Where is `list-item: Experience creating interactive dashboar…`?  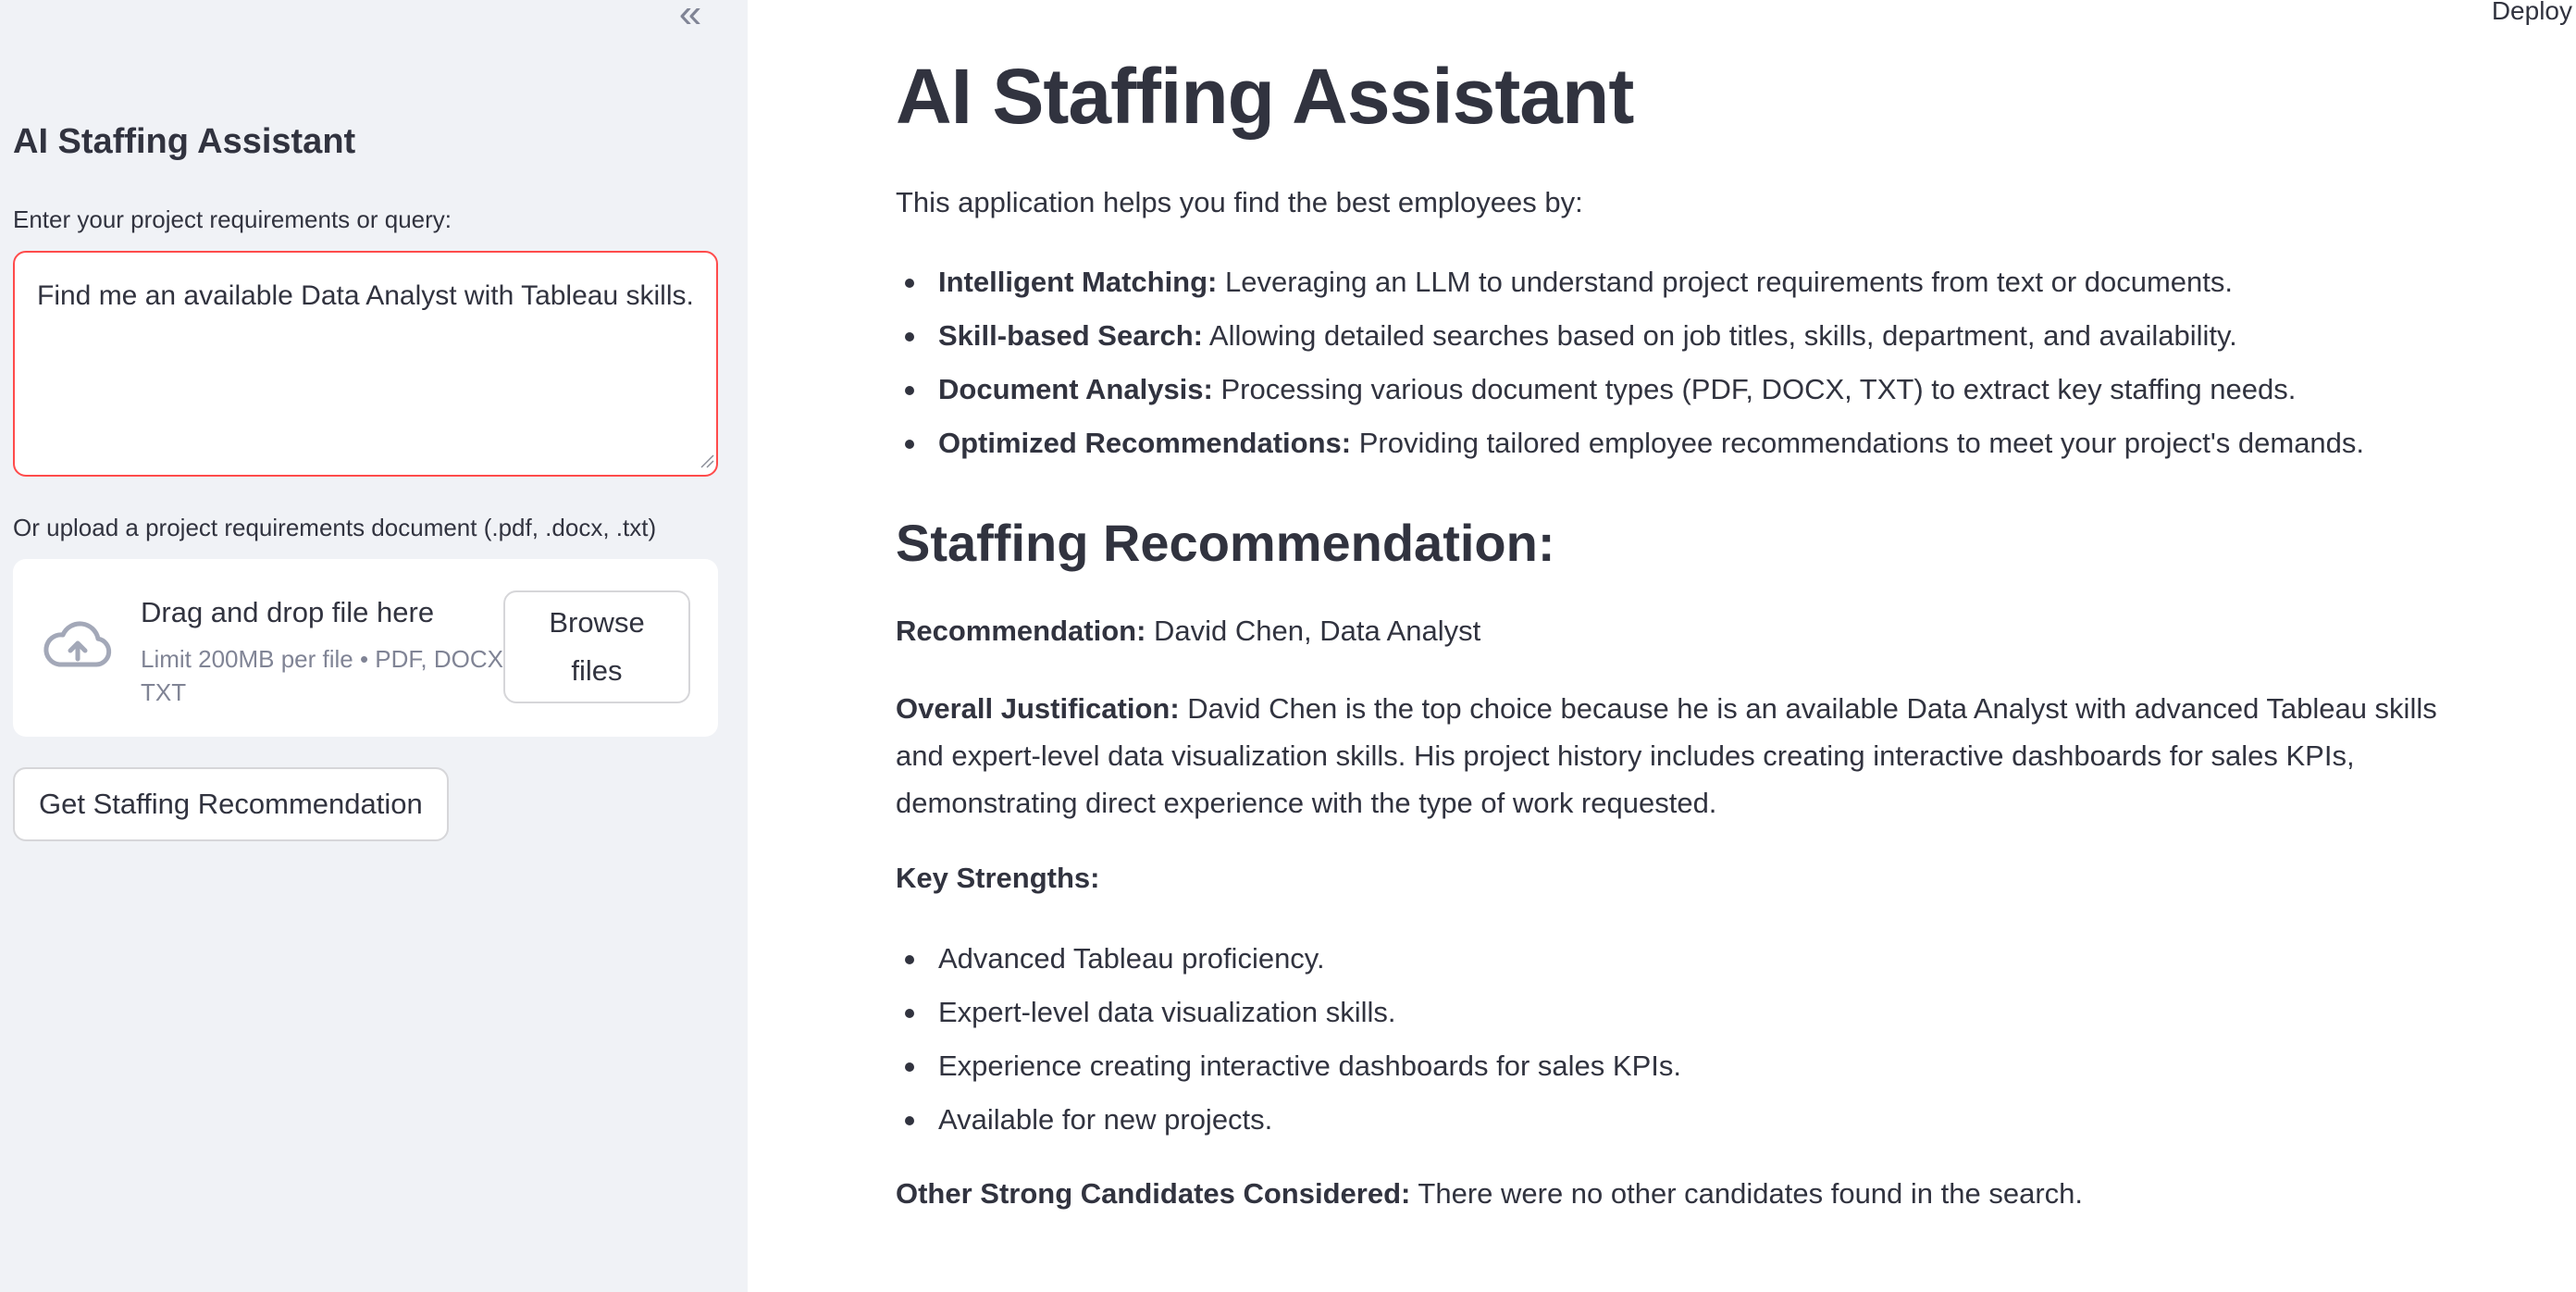 list-item: Experience creating interactive dashboar… is located at coordinates (1289, 1066).